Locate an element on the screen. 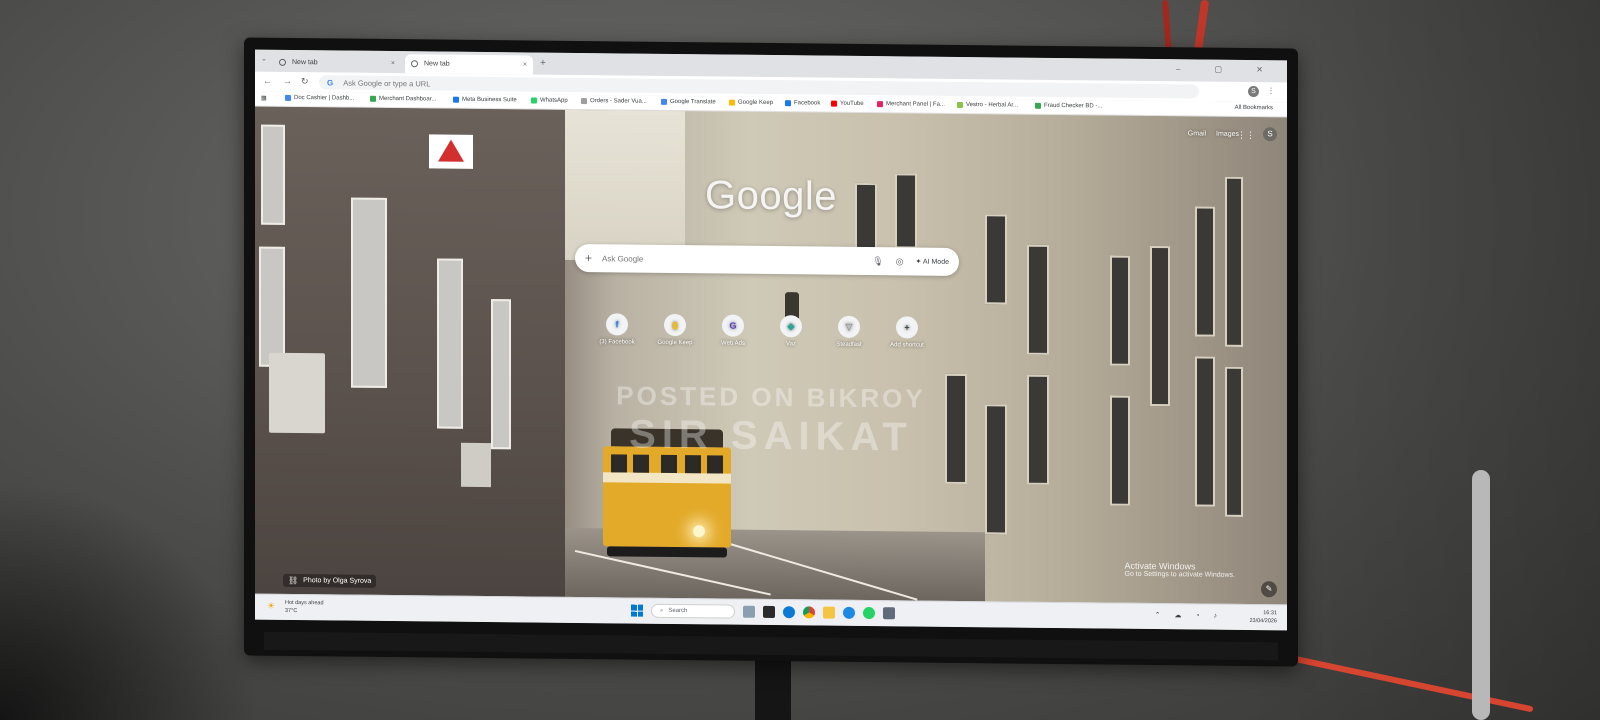 This screenshot has width=1600, height=720. shortcut-tile: ◆ Vaz is located at coordinates (791, 331).